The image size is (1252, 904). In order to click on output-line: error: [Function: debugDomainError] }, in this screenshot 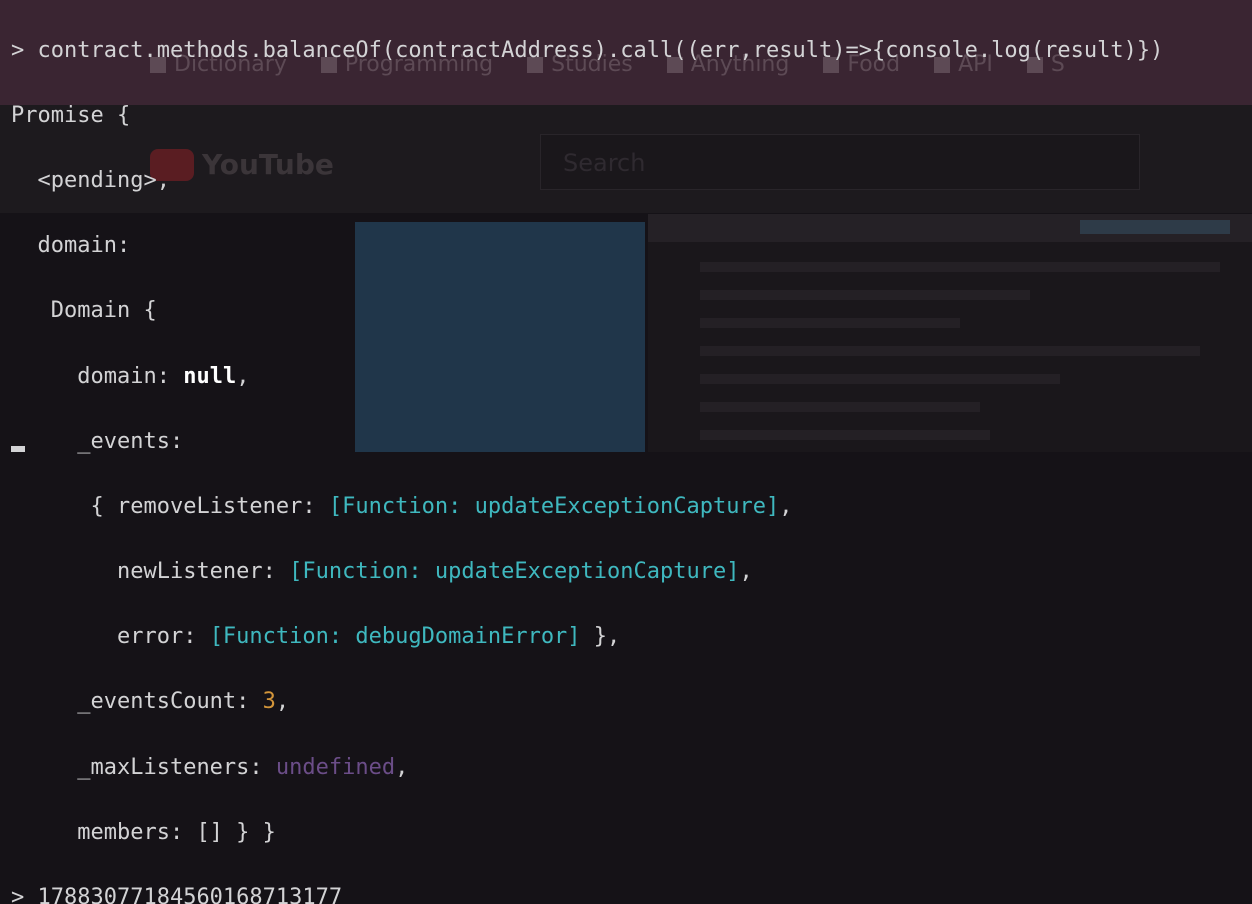, I will do `click(587, 637)`.